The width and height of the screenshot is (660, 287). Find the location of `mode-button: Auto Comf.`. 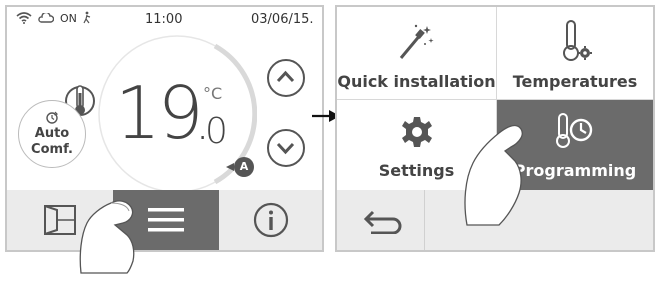

mode-button: Auto Comf. is located at coordinates (52, 134).